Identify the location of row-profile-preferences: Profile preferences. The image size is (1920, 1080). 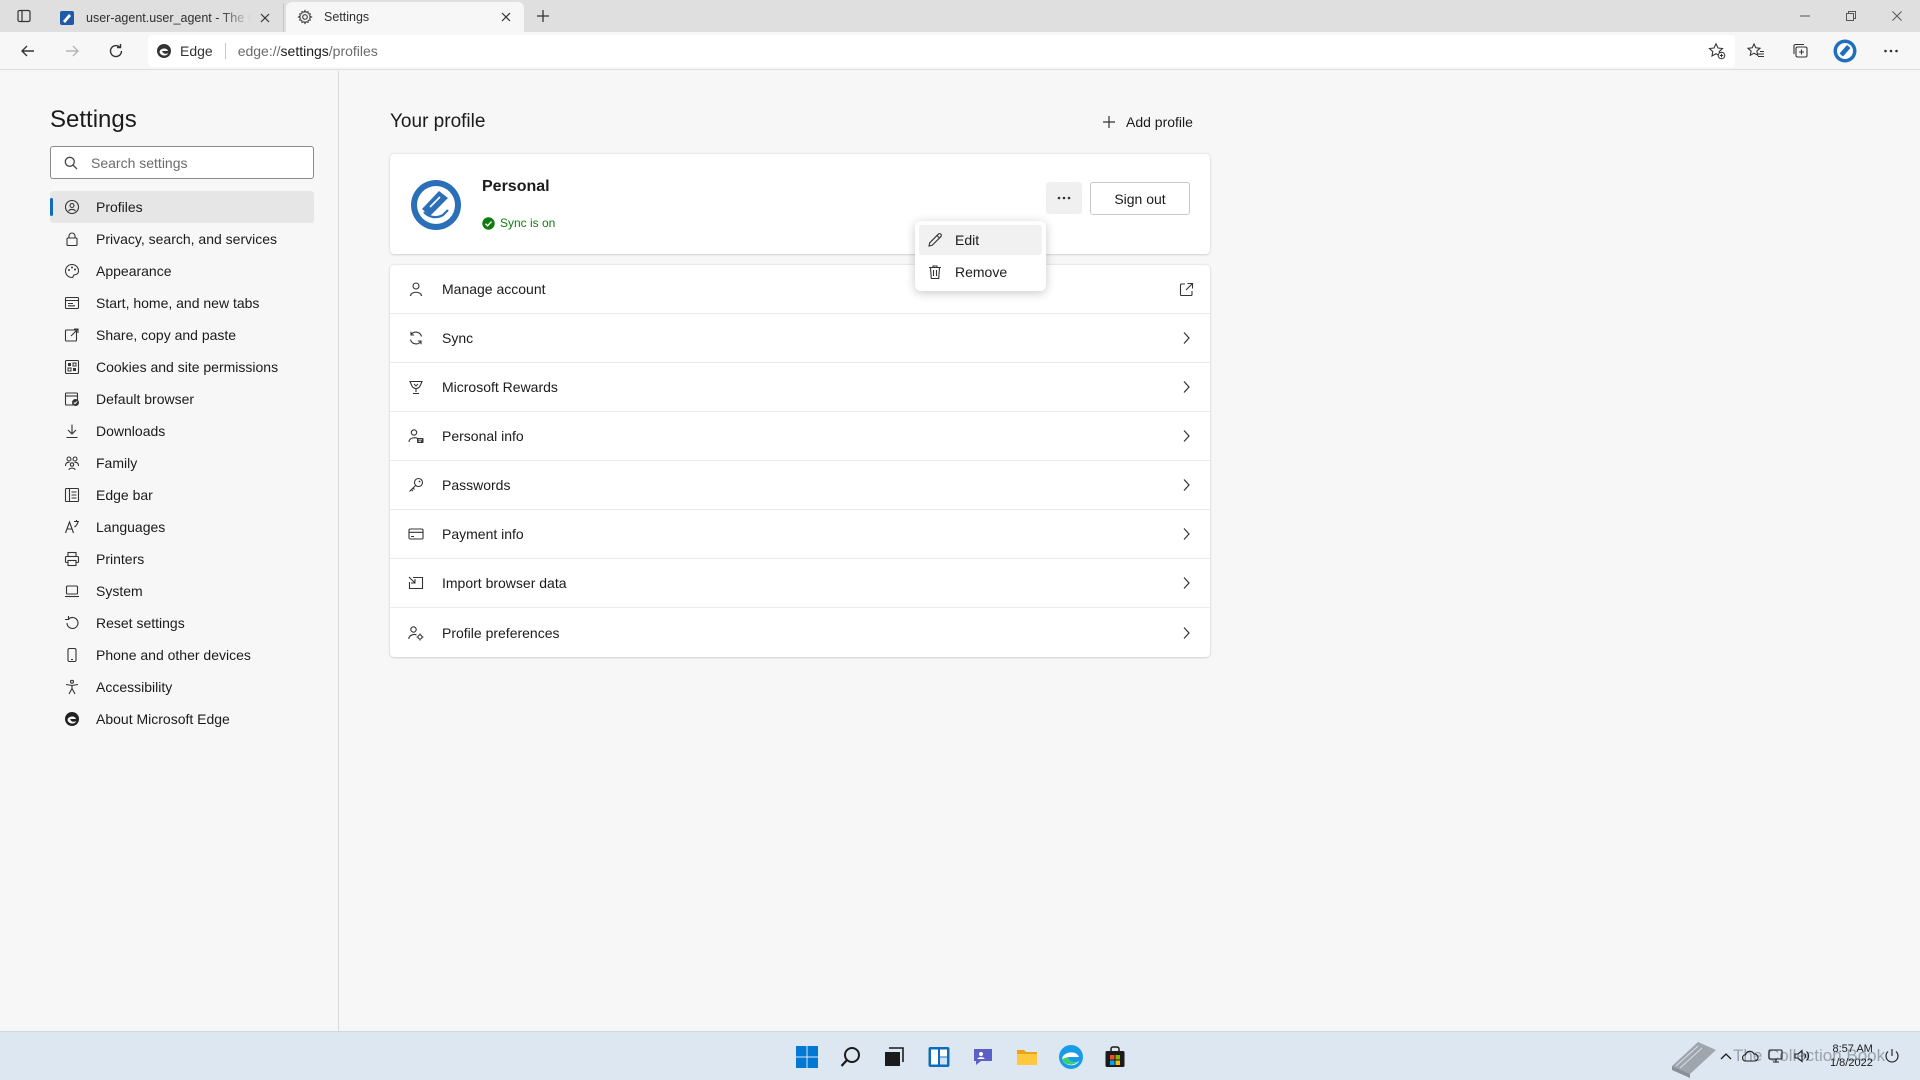
(800, 632).